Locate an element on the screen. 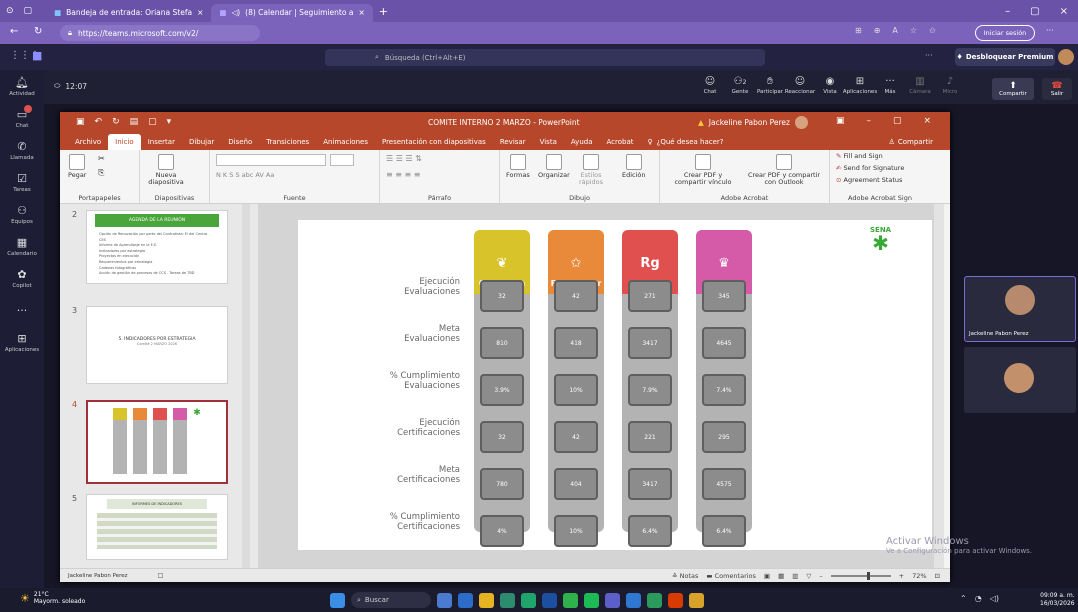 The height and width of the screenshot is (612, 1078). font-name-select is located at coordinates (271, 160).